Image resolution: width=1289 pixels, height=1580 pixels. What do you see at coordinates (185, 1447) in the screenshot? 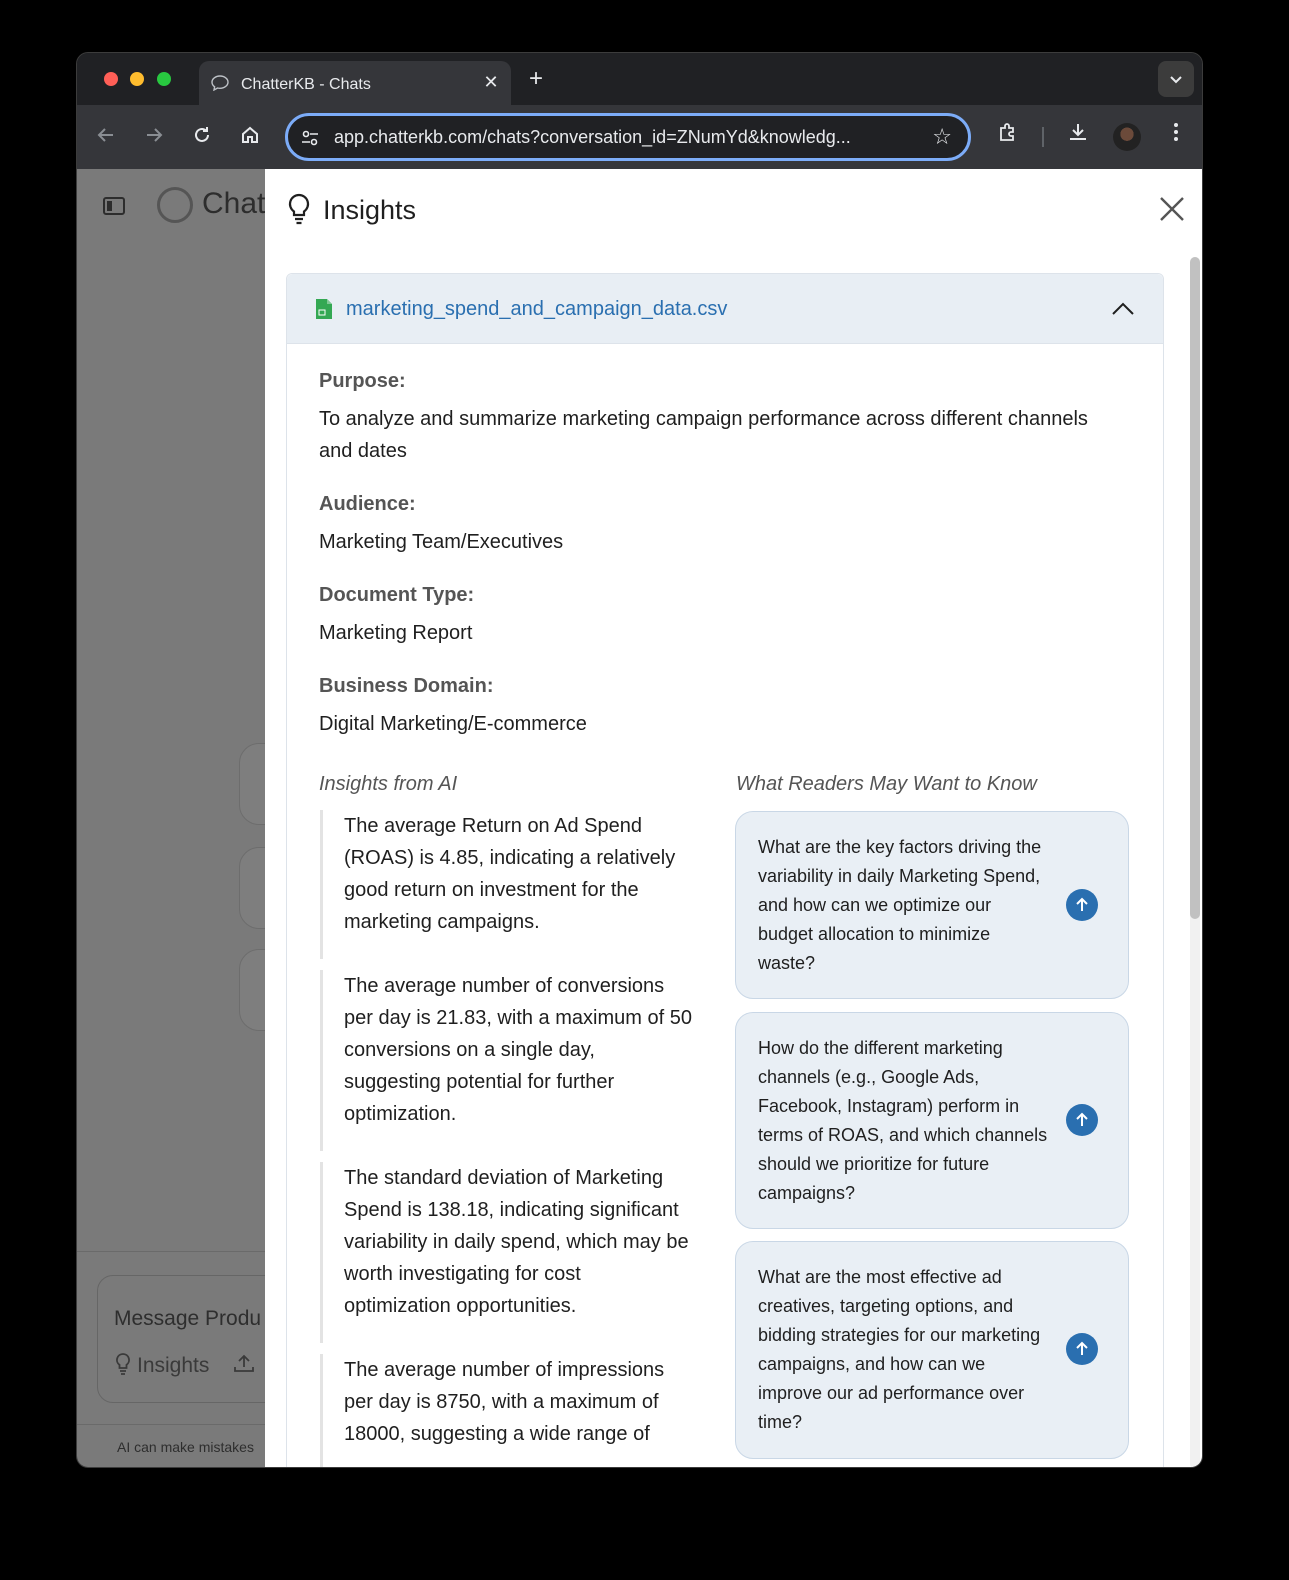
I see `ai-disclaimer: AI can make mistakes` at bounding box center [185, 1447].